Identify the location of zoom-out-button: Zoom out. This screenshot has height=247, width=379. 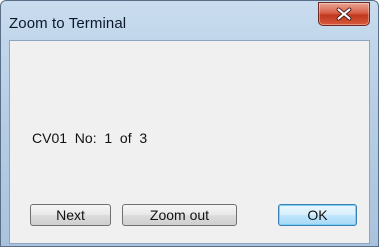
(179, 215).